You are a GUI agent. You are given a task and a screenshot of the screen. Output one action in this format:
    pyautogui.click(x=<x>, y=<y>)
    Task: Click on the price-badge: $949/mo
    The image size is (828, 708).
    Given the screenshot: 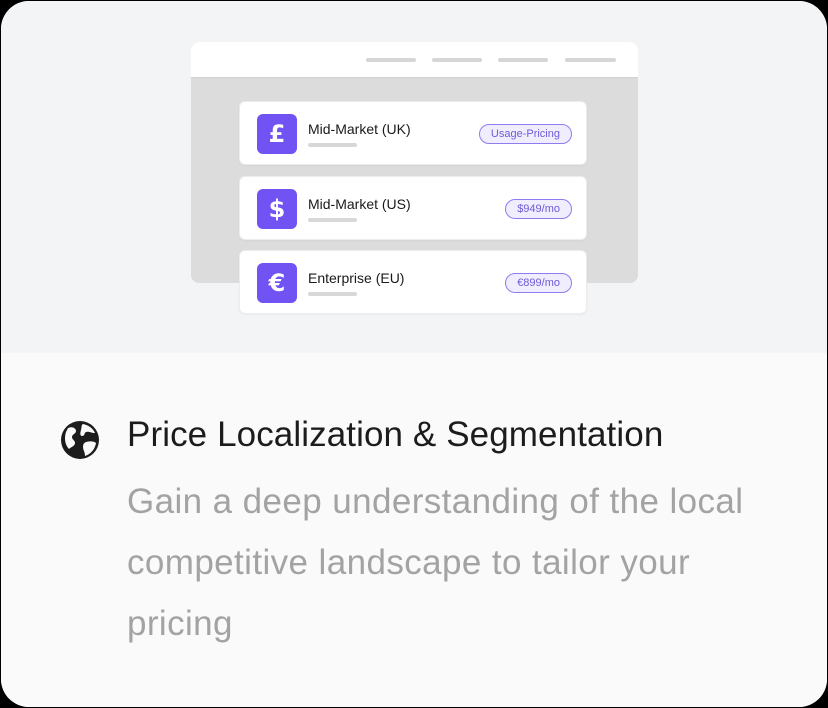 What is the action you would take?
    pyautogui.click(x=538, y=209)
    